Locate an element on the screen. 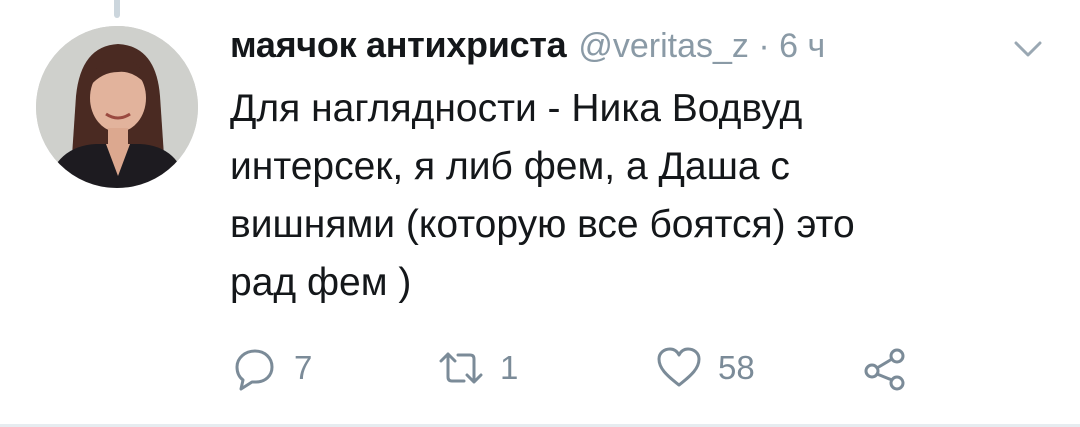 This screenshot has width=1080, height=427. avatar is located at coordinates (117, 107).